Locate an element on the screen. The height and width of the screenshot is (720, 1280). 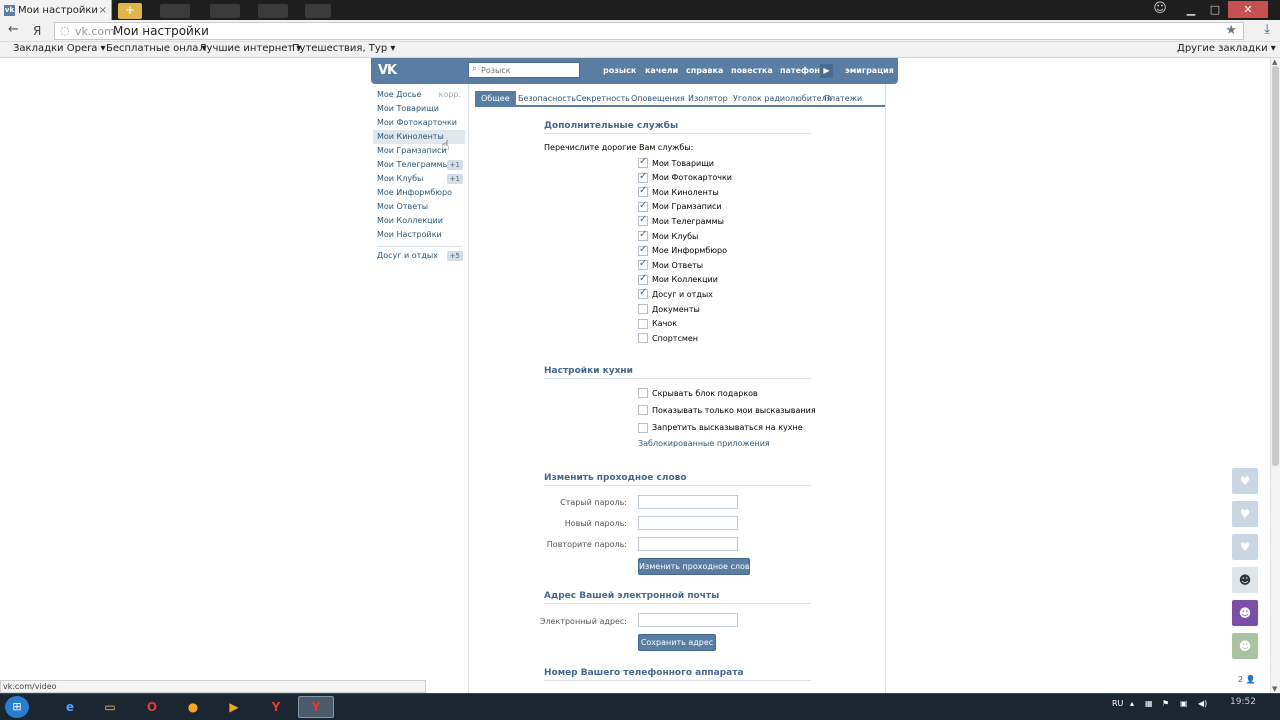
sidebar-item-groups: Мои Клубы +1 is located at coordinates (419, 179).